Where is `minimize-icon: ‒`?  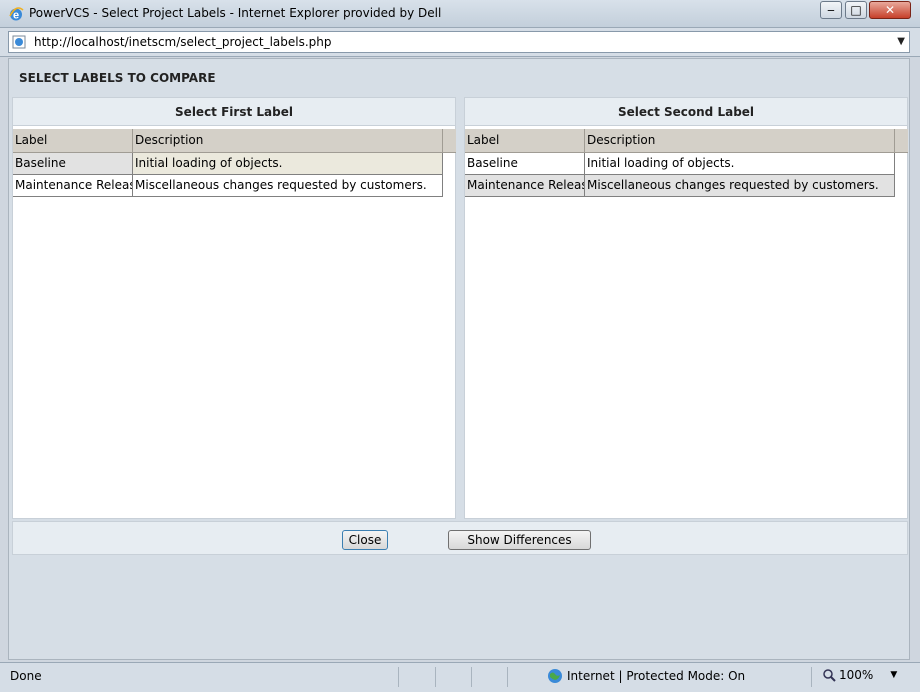 minimize-icon: ‒ is located at coordinates (831, 10).